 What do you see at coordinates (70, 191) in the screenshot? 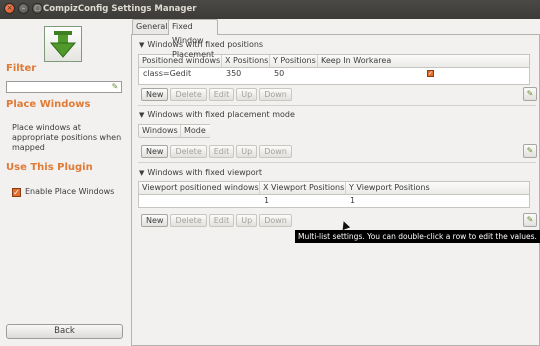
I see `enable-plugin-label: Enable Place Windows` at bounding box center [70, 191].